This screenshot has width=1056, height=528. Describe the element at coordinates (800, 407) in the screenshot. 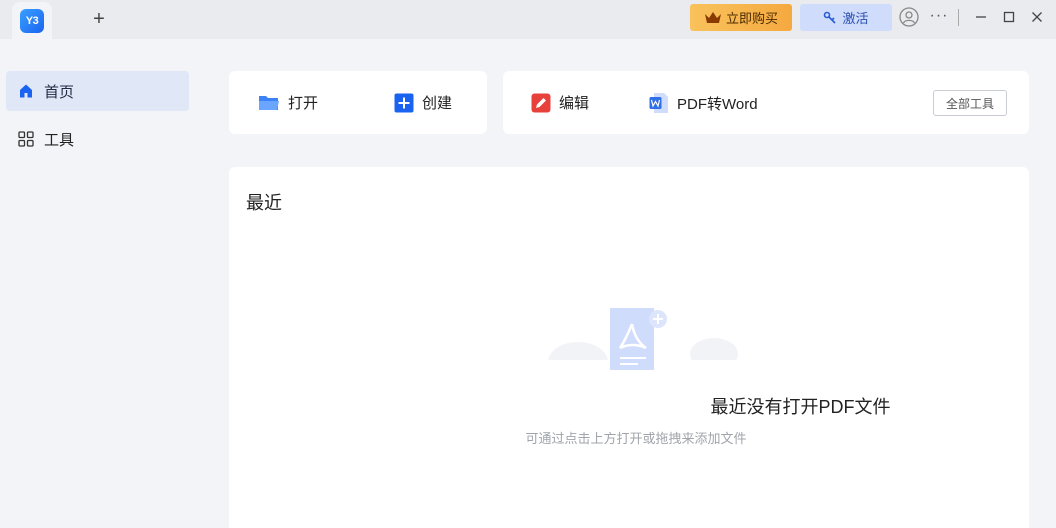

I see `empty-state-title: 最近没有打开PDF文件` at that location.